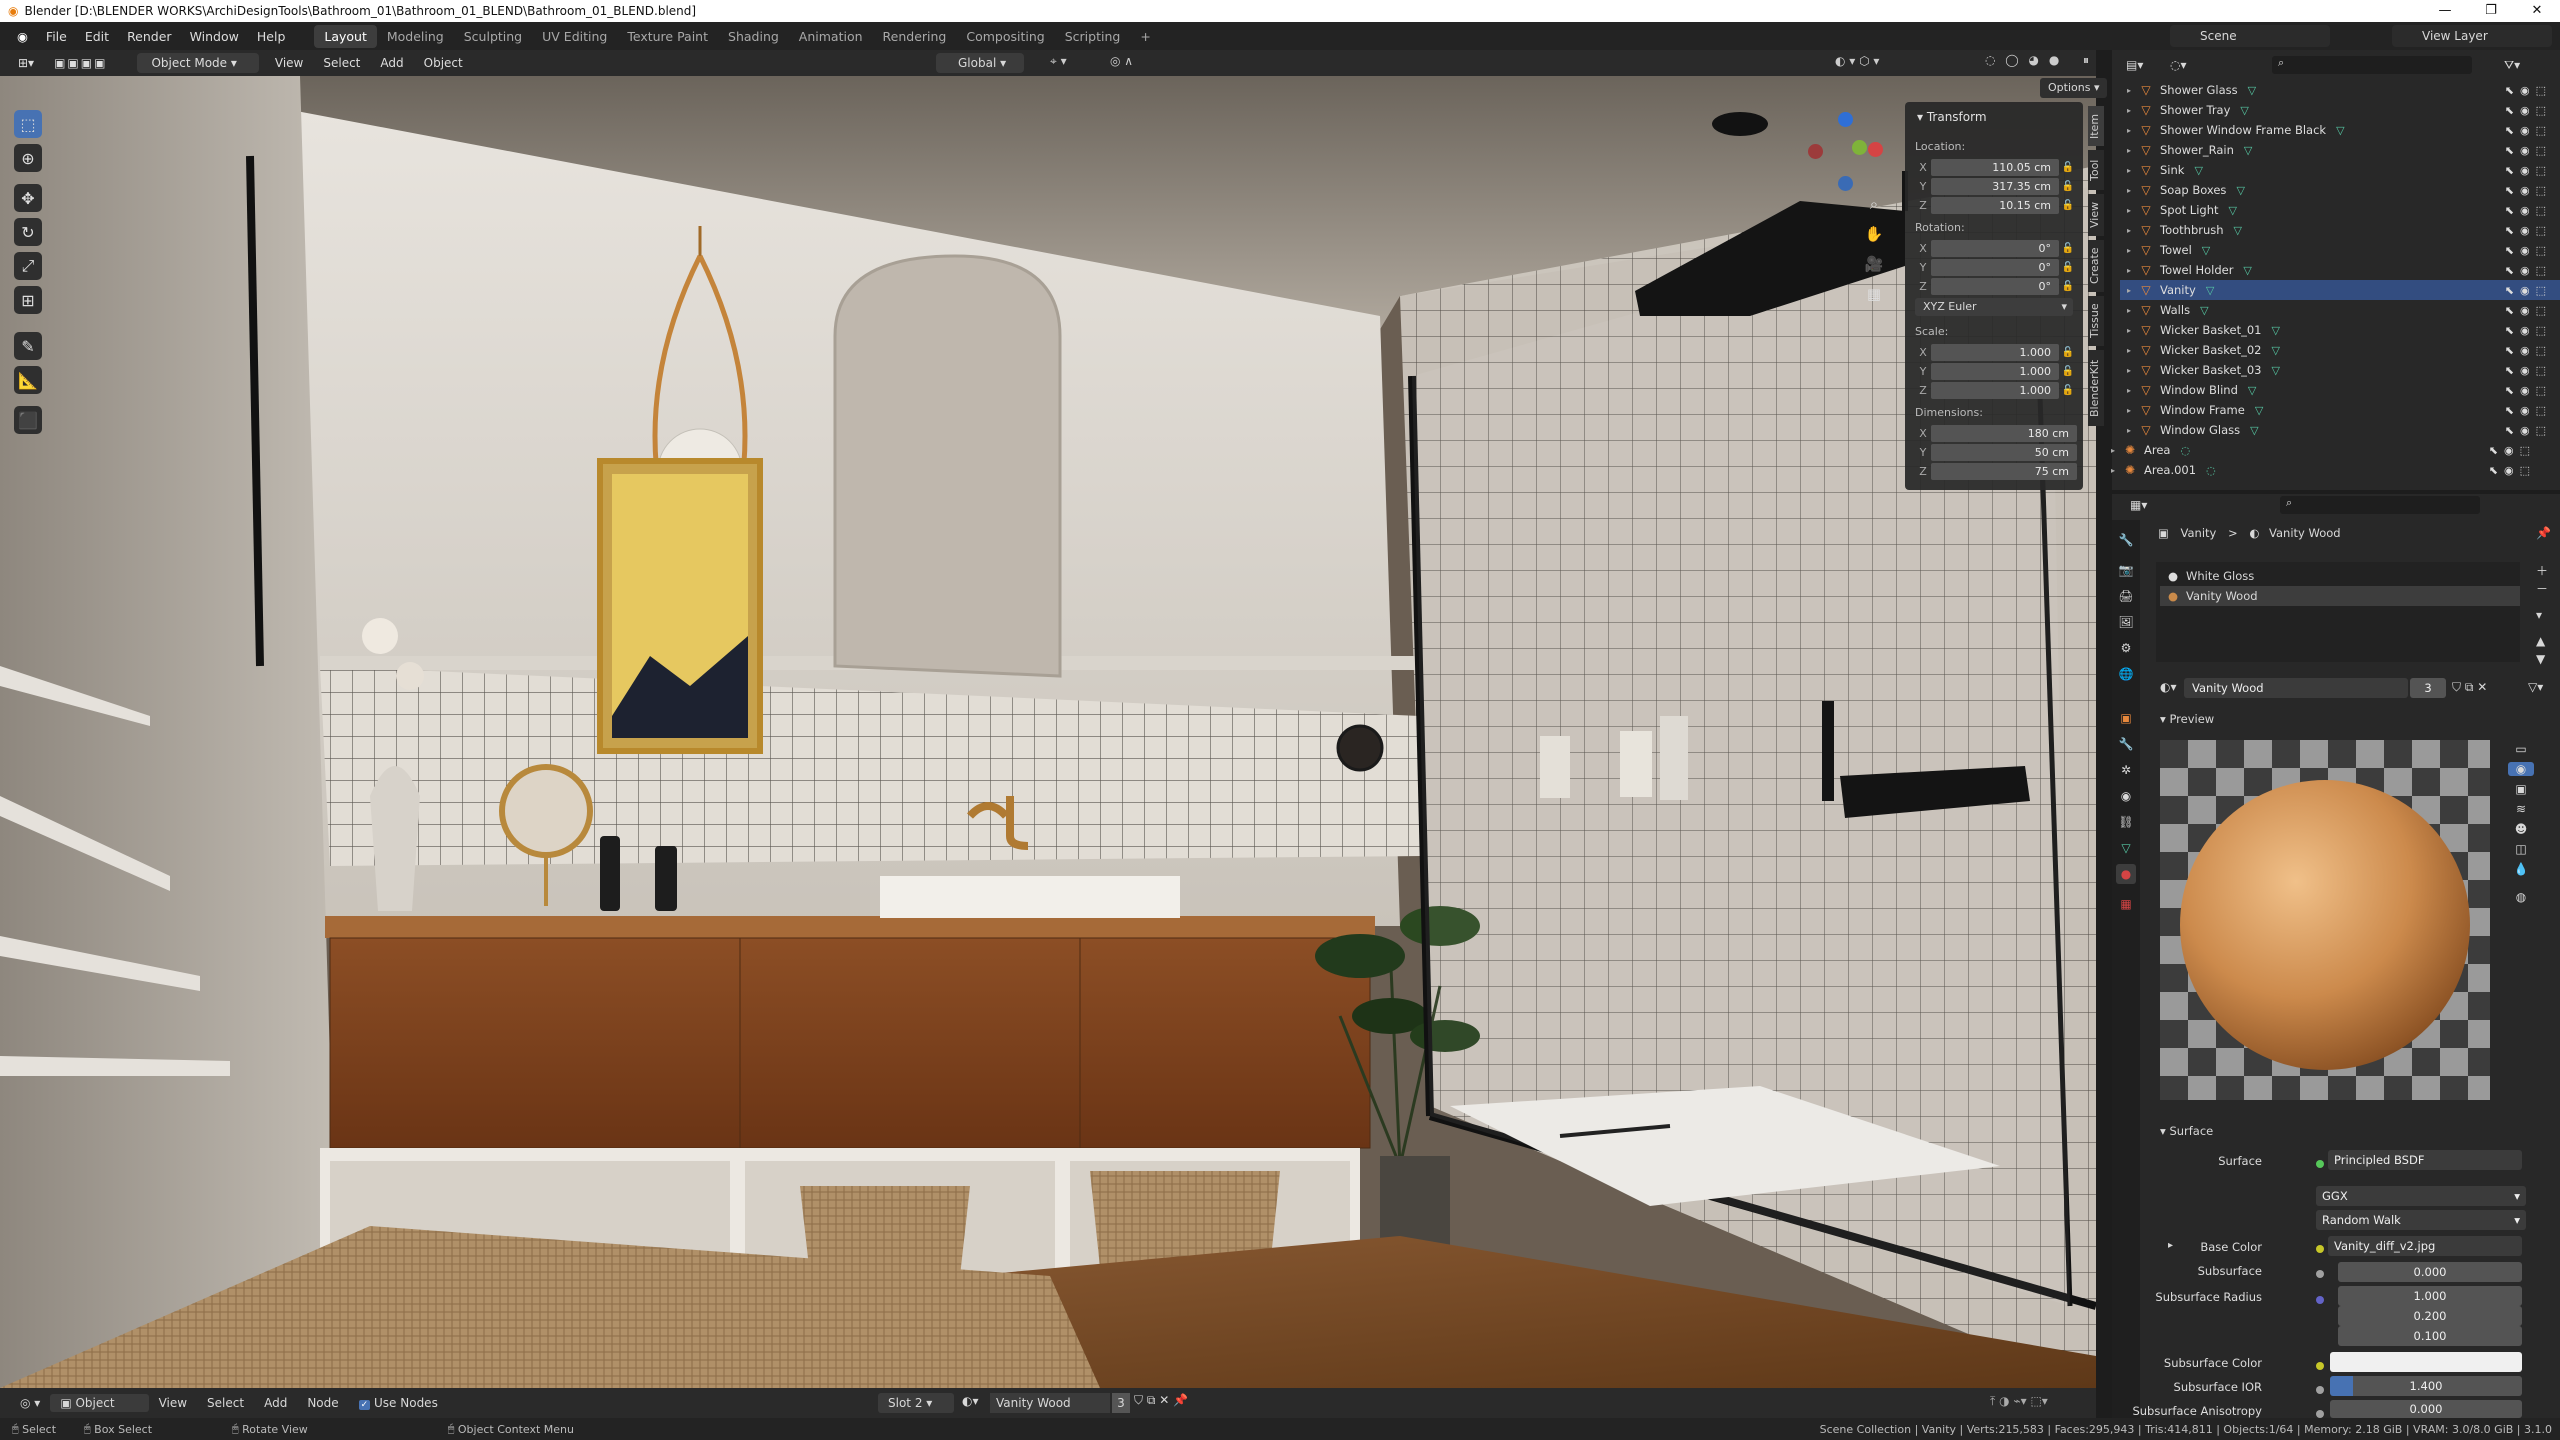  What do you see at coordinates (1995, 390) in the screenshot?
I see `scale-z-field: 1.000` at bounding box center [1995, 390].